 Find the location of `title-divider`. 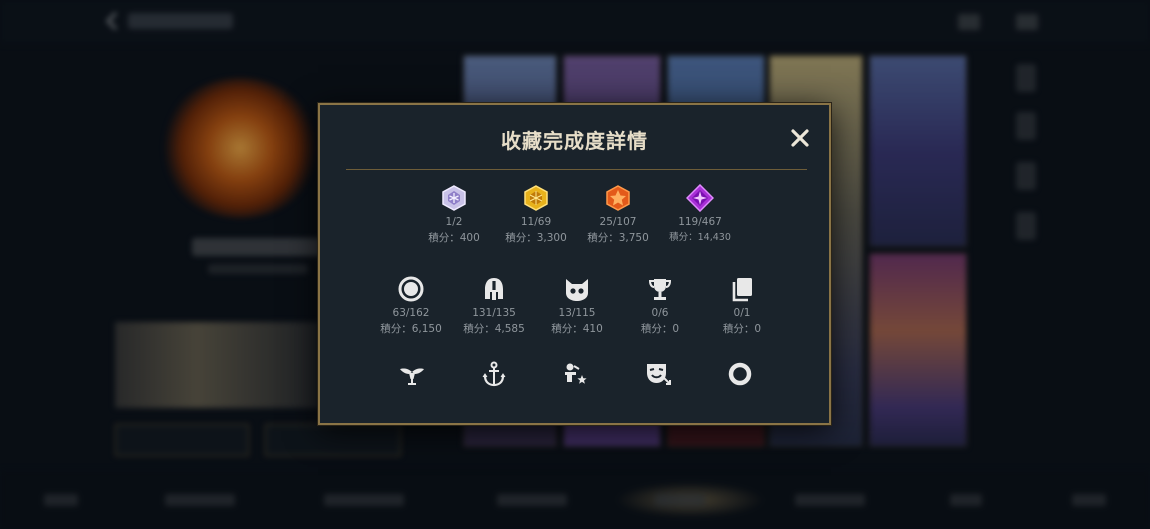

title-divider is located at coordinates (576, 169).